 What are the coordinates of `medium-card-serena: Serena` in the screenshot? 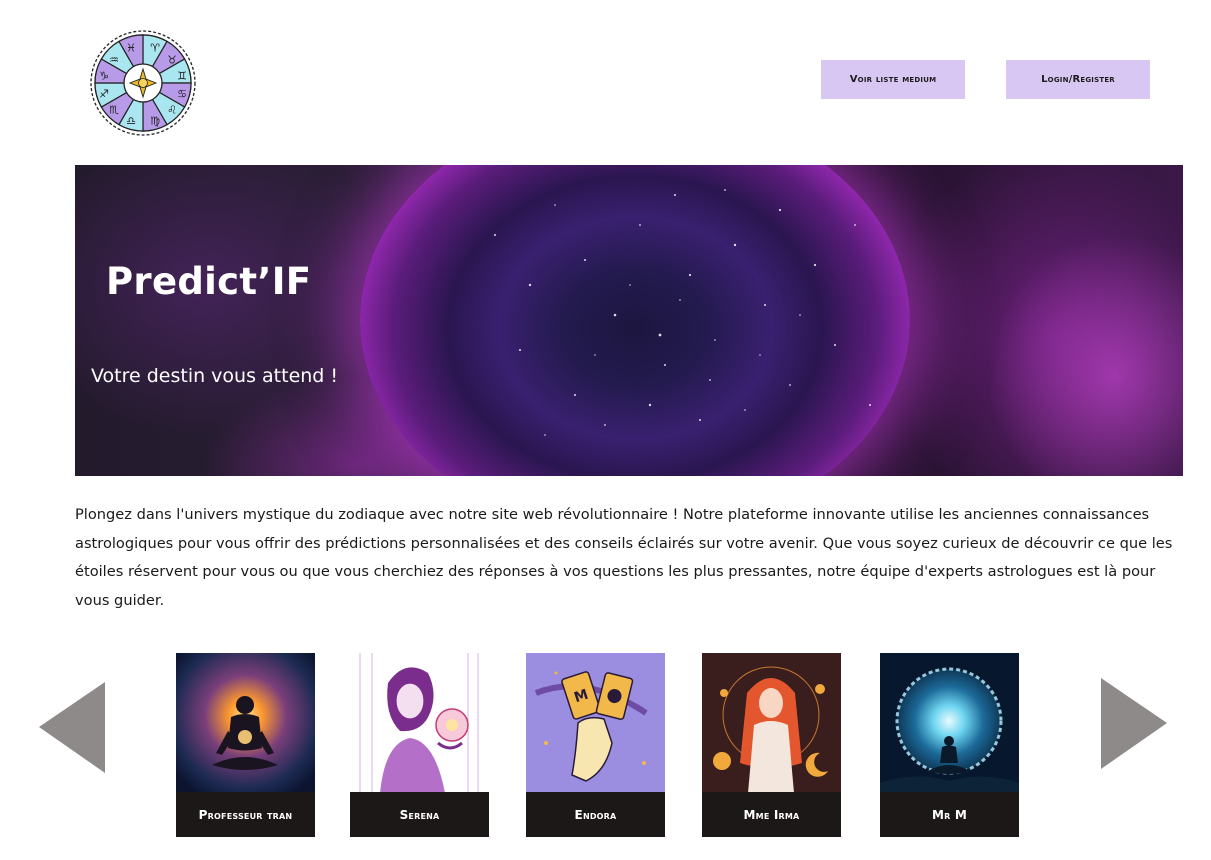 It's located at (419, 745).